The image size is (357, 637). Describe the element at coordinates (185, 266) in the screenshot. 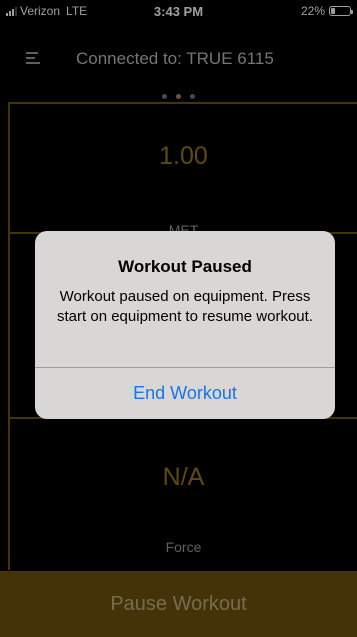

I see `alert-title: Workout Paused` at that location.